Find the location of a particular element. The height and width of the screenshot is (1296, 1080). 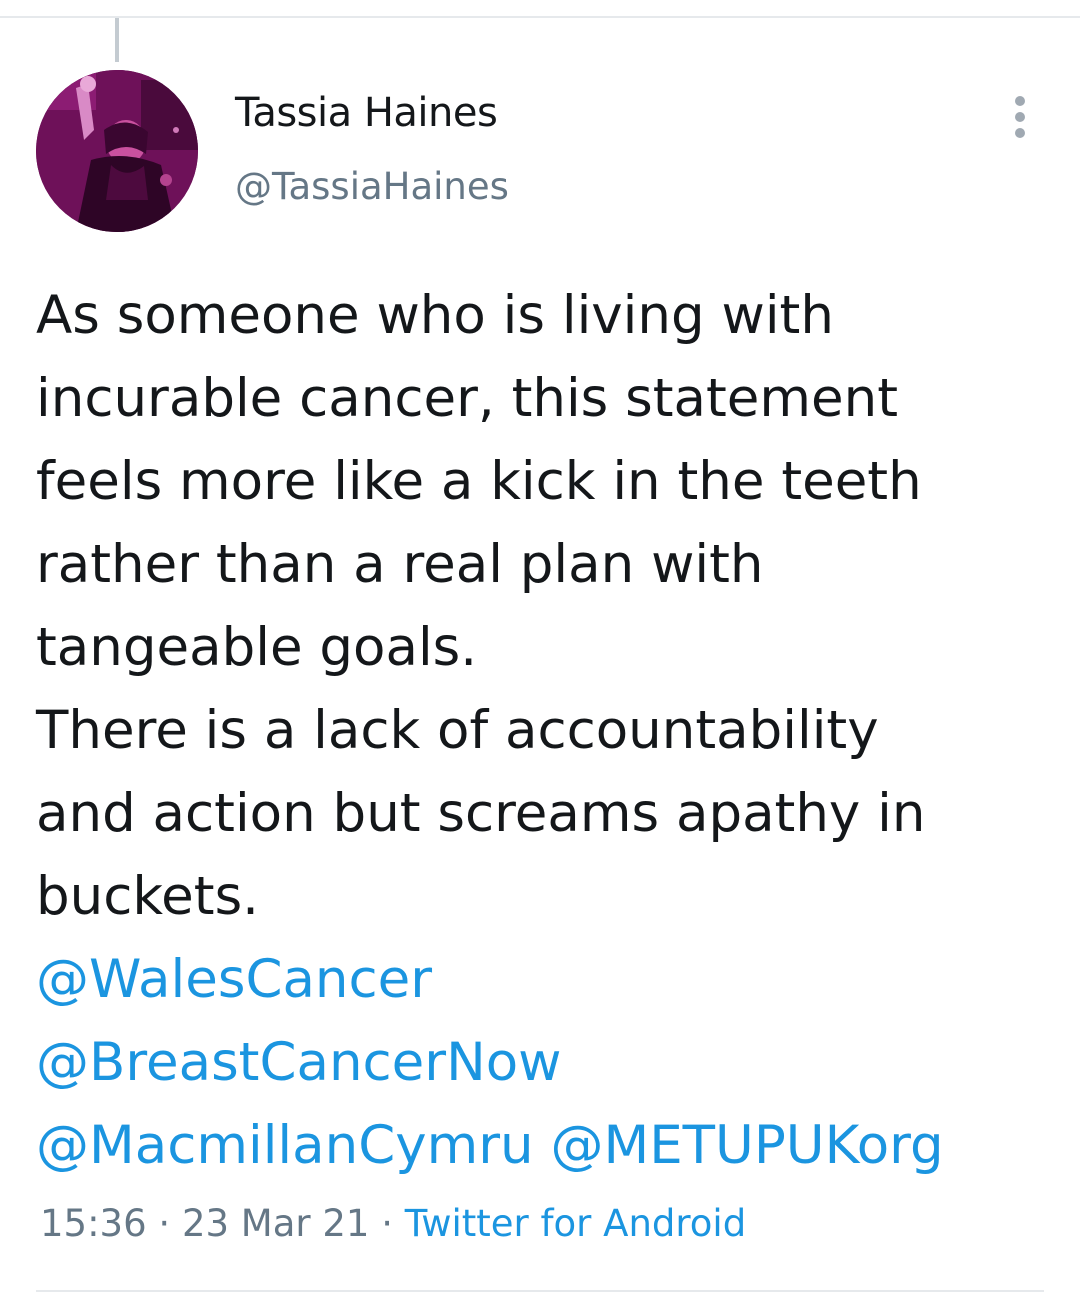

author-display-name: Tassia Haines is located at coordinates (366, 113).